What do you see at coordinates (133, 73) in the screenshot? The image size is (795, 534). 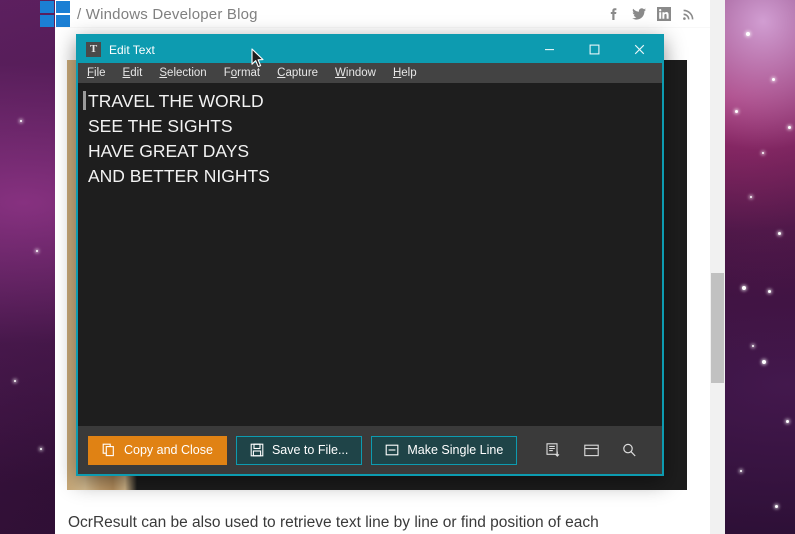 I see `menu-item-edit: Edit` at bounding box center [133, 73].